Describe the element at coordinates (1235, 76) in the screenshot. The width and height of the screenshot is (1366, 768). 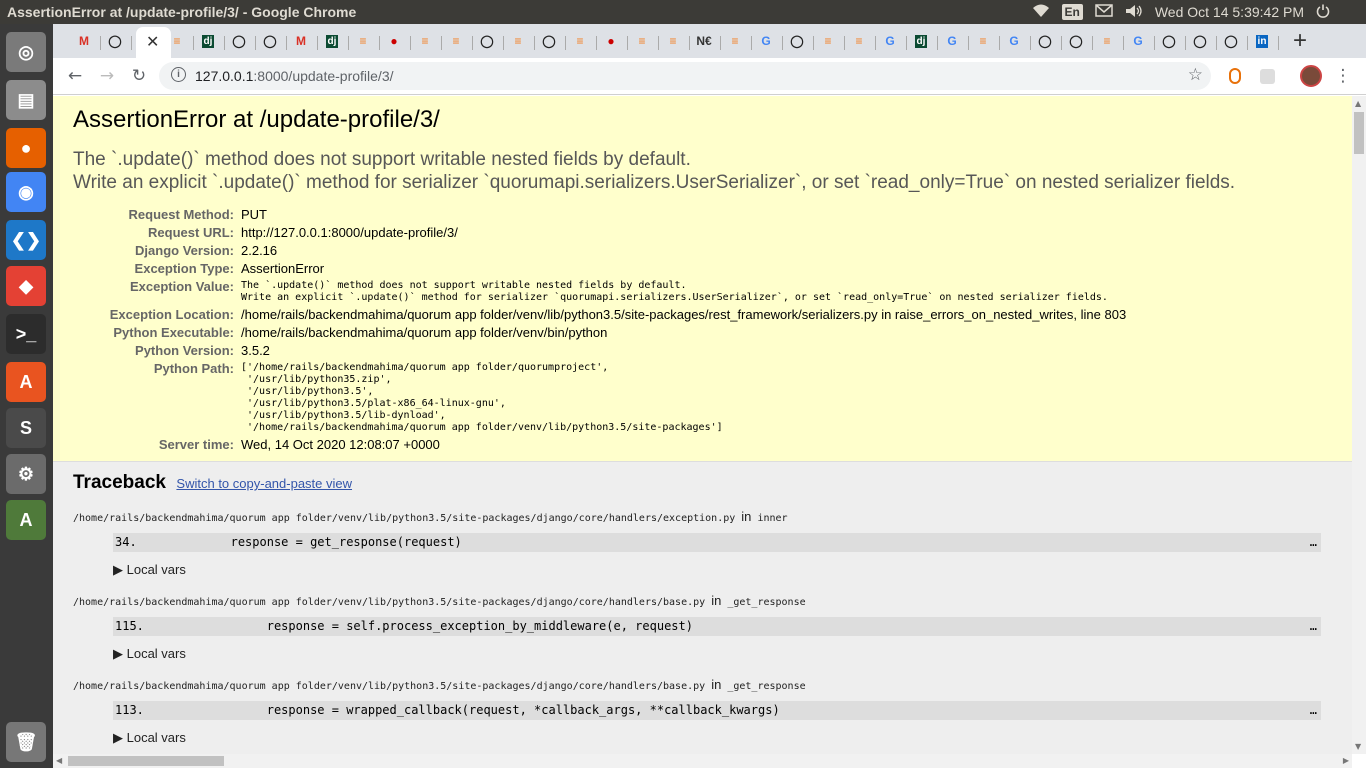
I see `extension-icon` at that location.